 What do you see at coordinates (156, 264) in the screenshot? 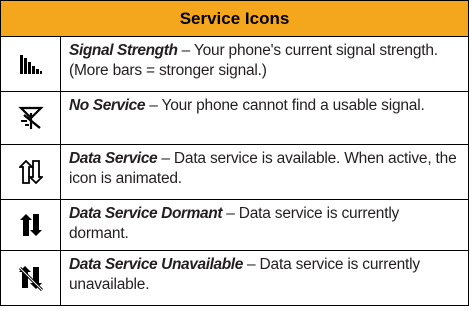
I see `row-name: Data Service Unavailable` at bounding box center [156, 264].